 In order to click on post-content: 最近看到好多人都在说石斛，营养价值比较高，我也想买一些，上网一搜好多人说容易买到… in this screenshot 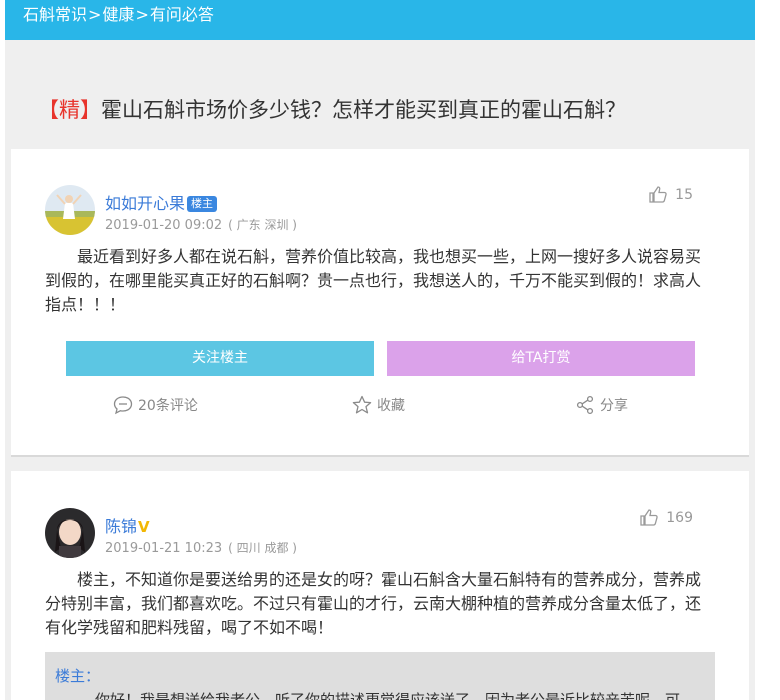, I will do `click(373, 280)`.